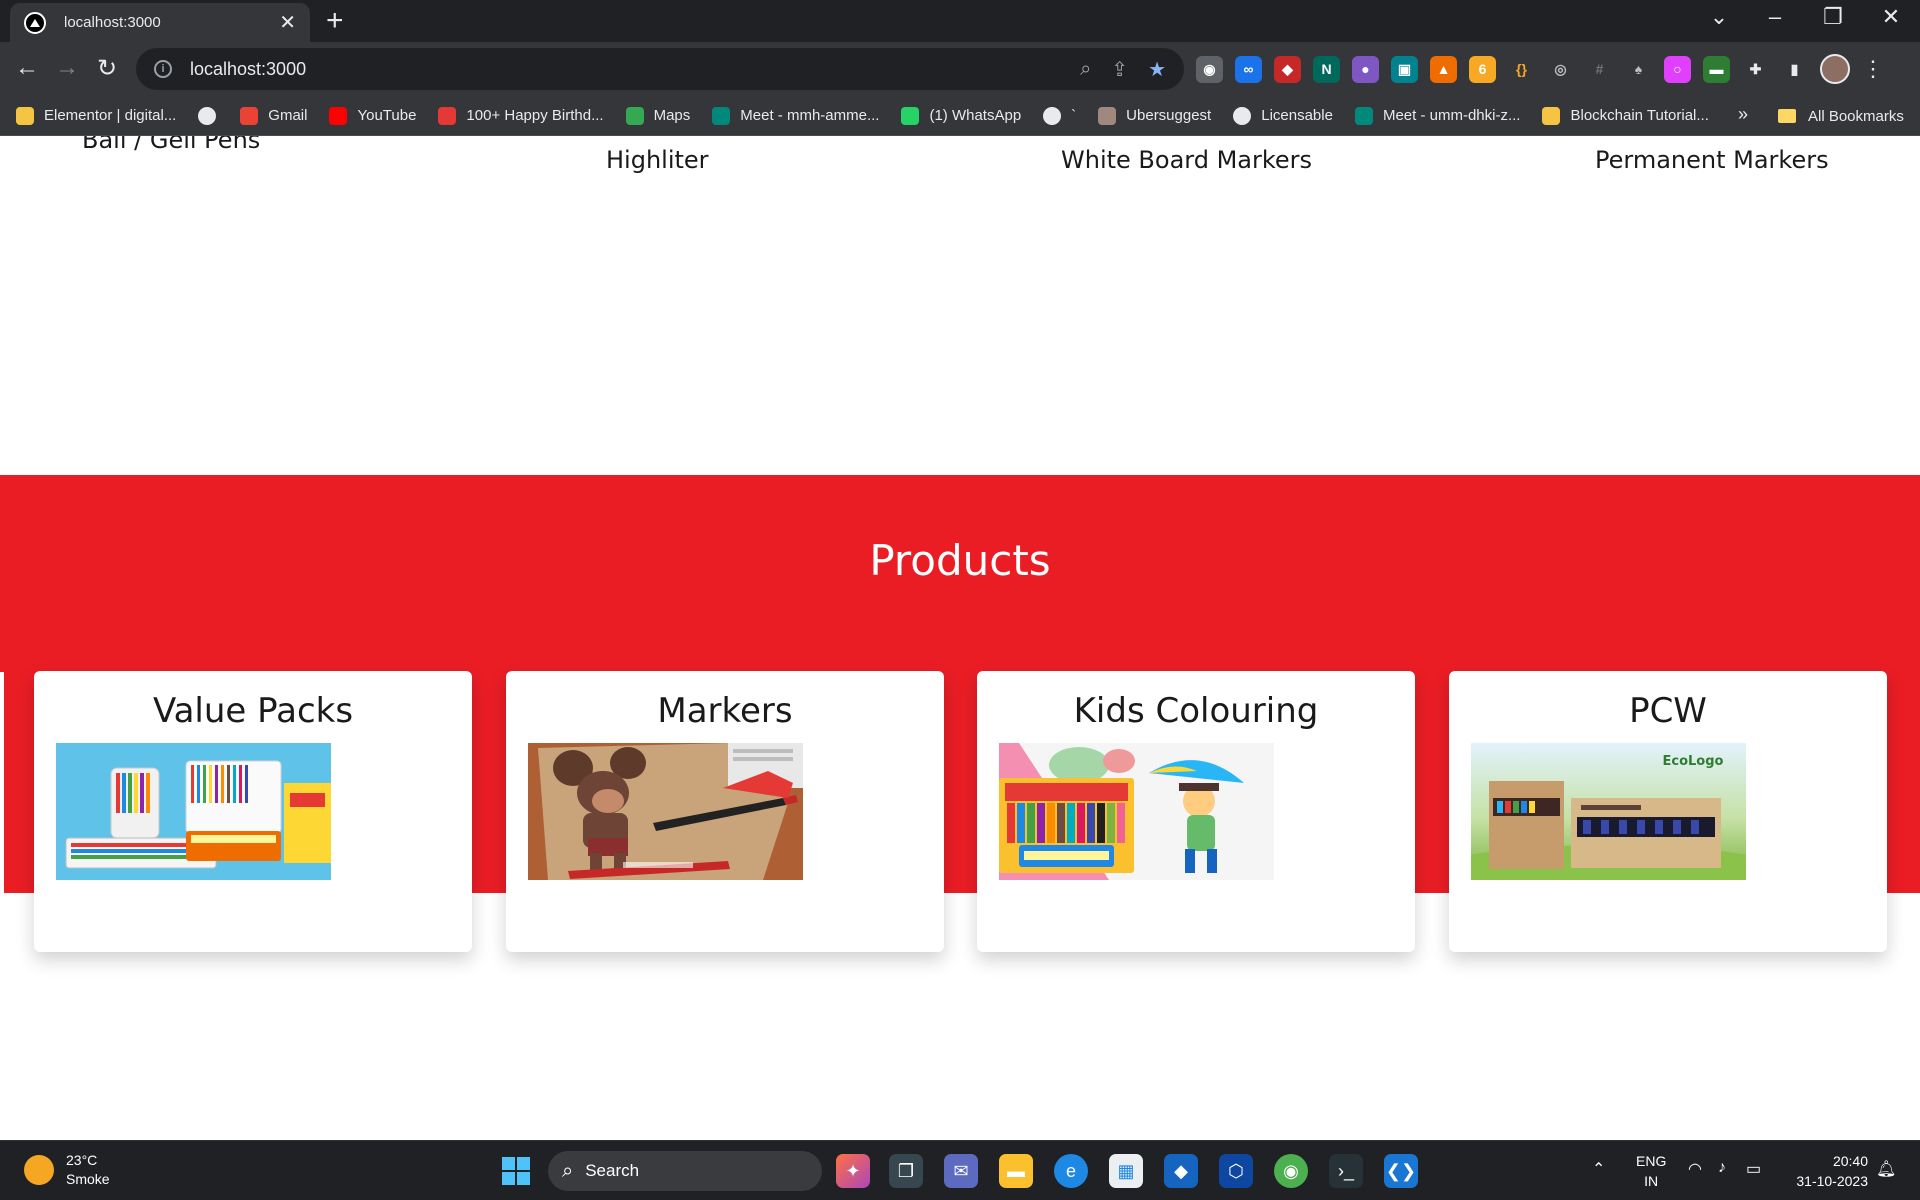 The width and height of the screenshot is (1920, 1200). What do you see at coordinates (853, 1171) in the screenshot?
I see `copilot-icon: ✦` at bounding box center [853, 1171].